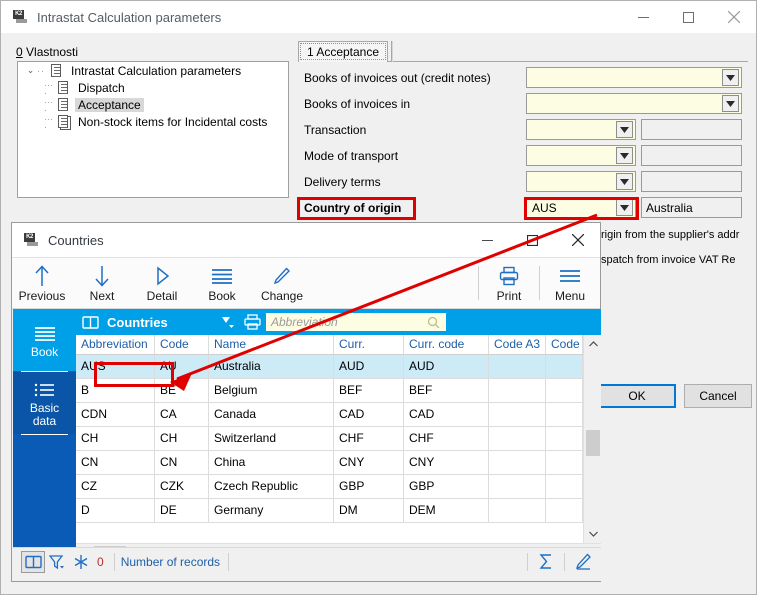 The image size is (757, 596). Describe the element at coordinates (570, 283) in the screenshot. I see `toolbar-menu-button: Menu` at that location.